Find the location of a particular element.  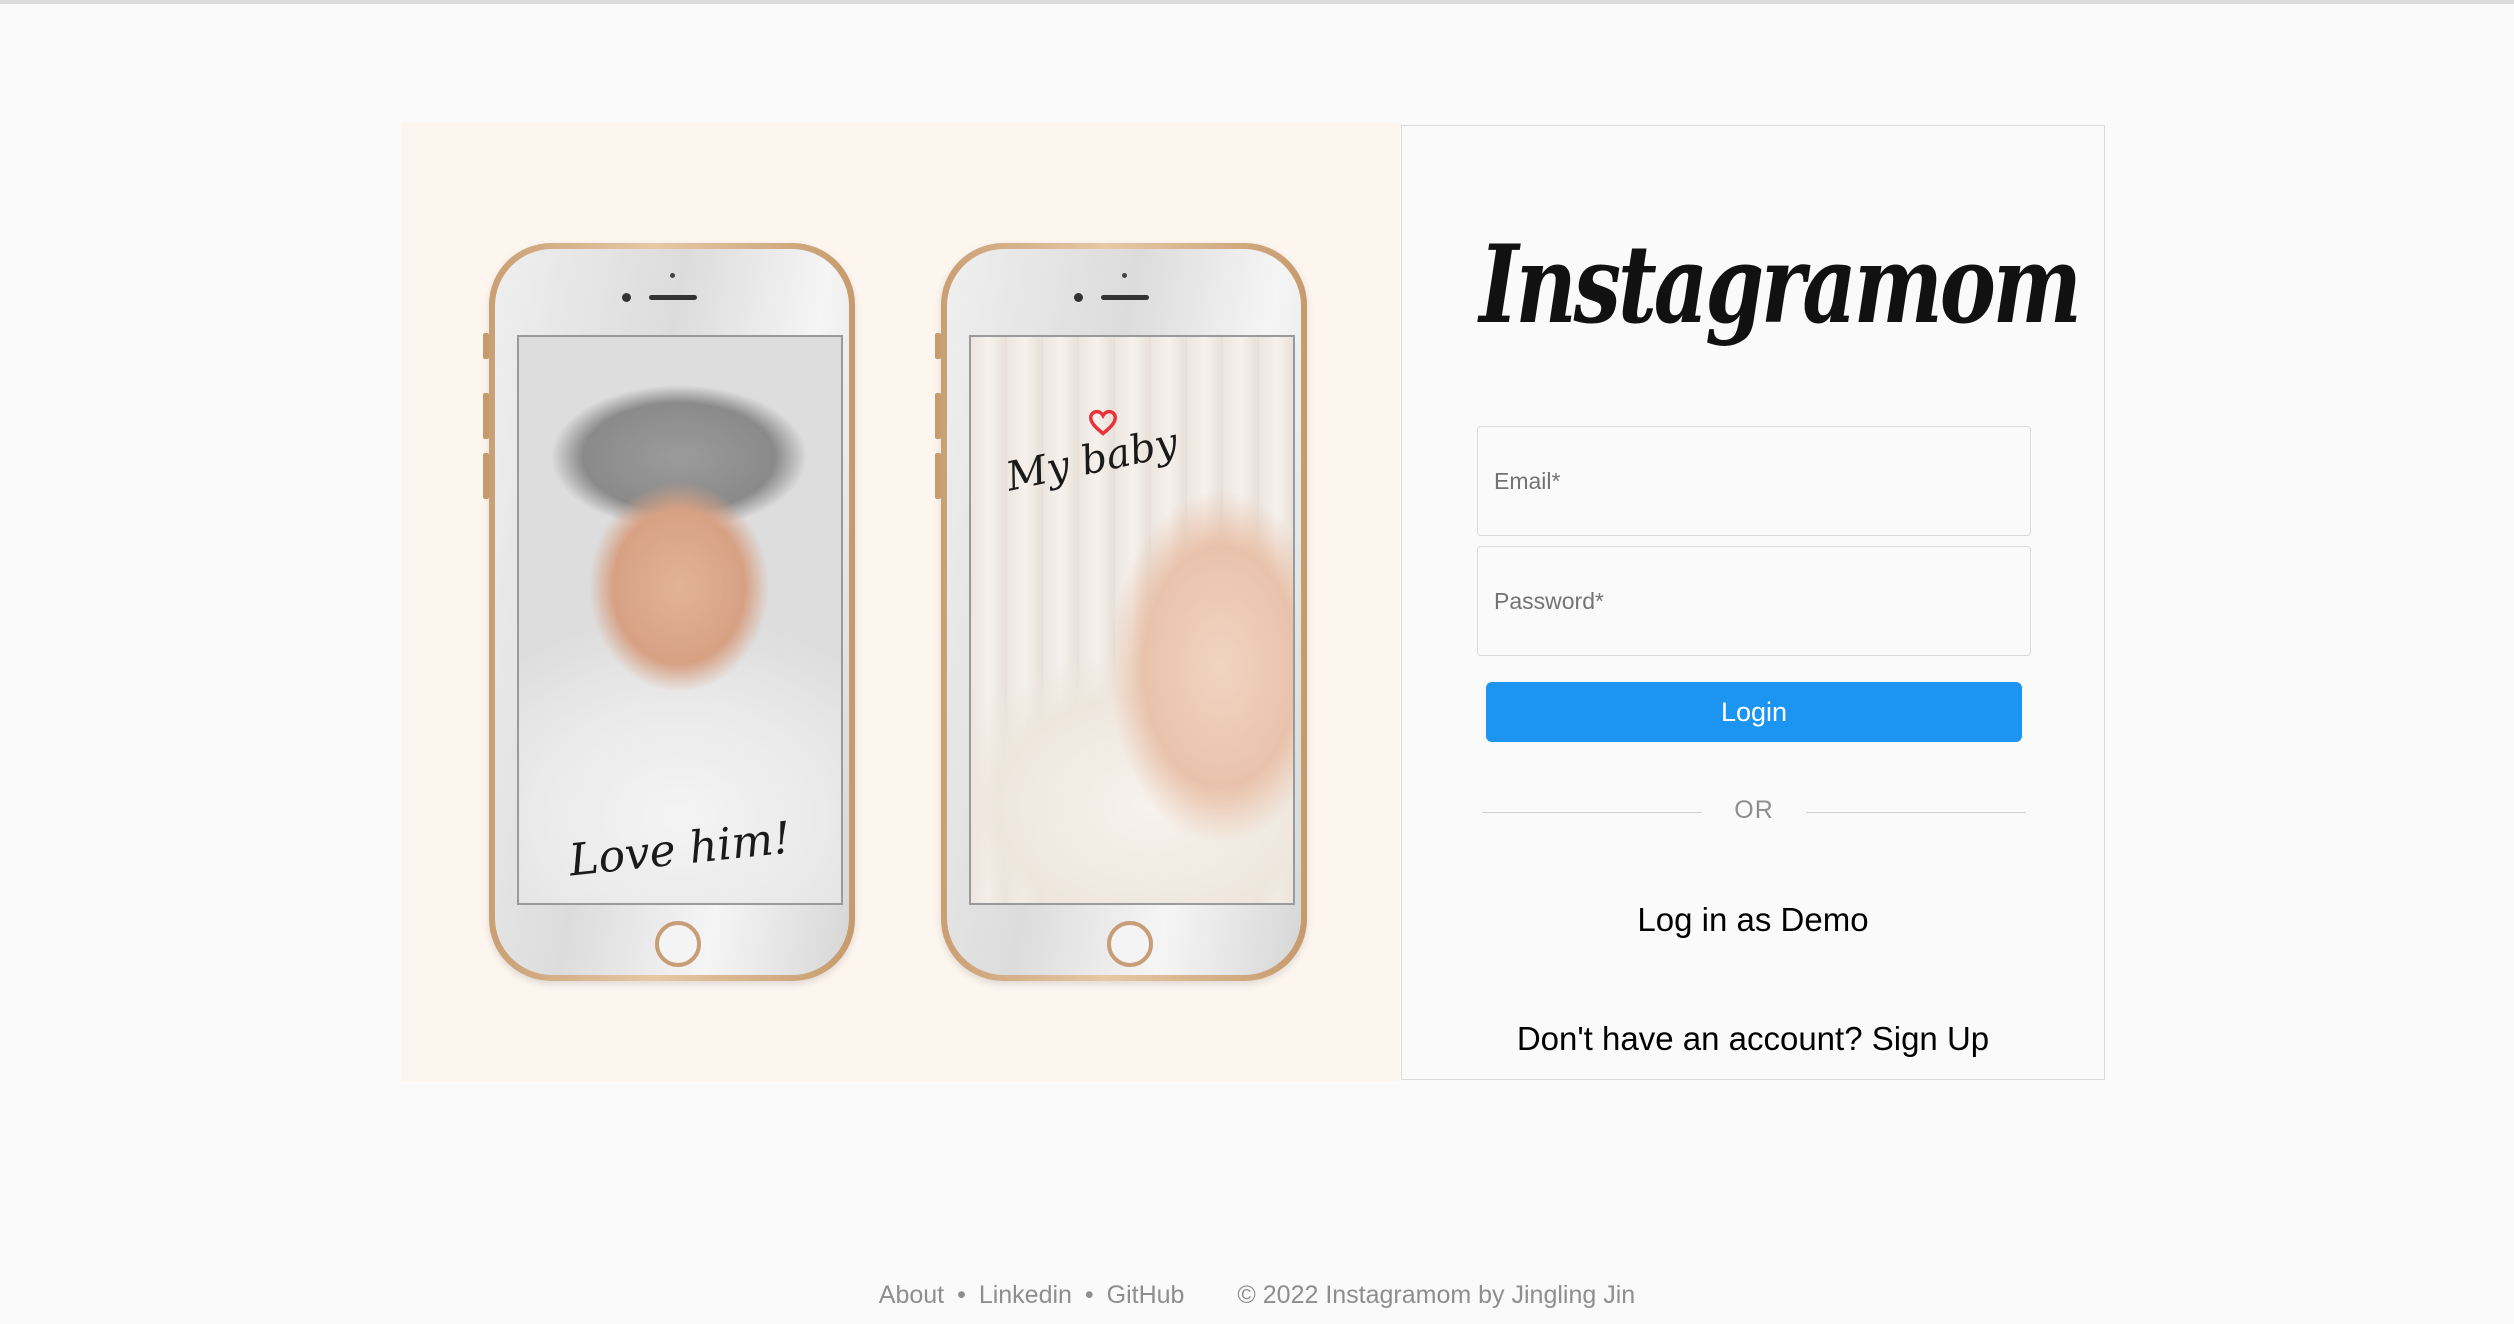

signup-link: Sign Up is located at coordinates (1930, 1038).